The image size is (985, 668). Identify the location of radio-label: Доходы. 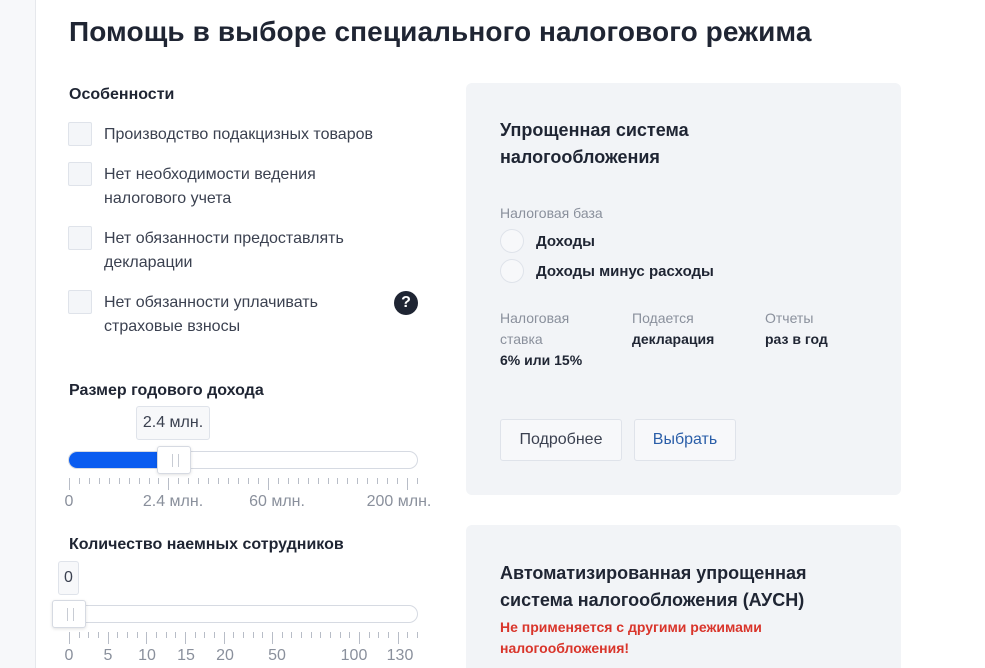
(565, 241).